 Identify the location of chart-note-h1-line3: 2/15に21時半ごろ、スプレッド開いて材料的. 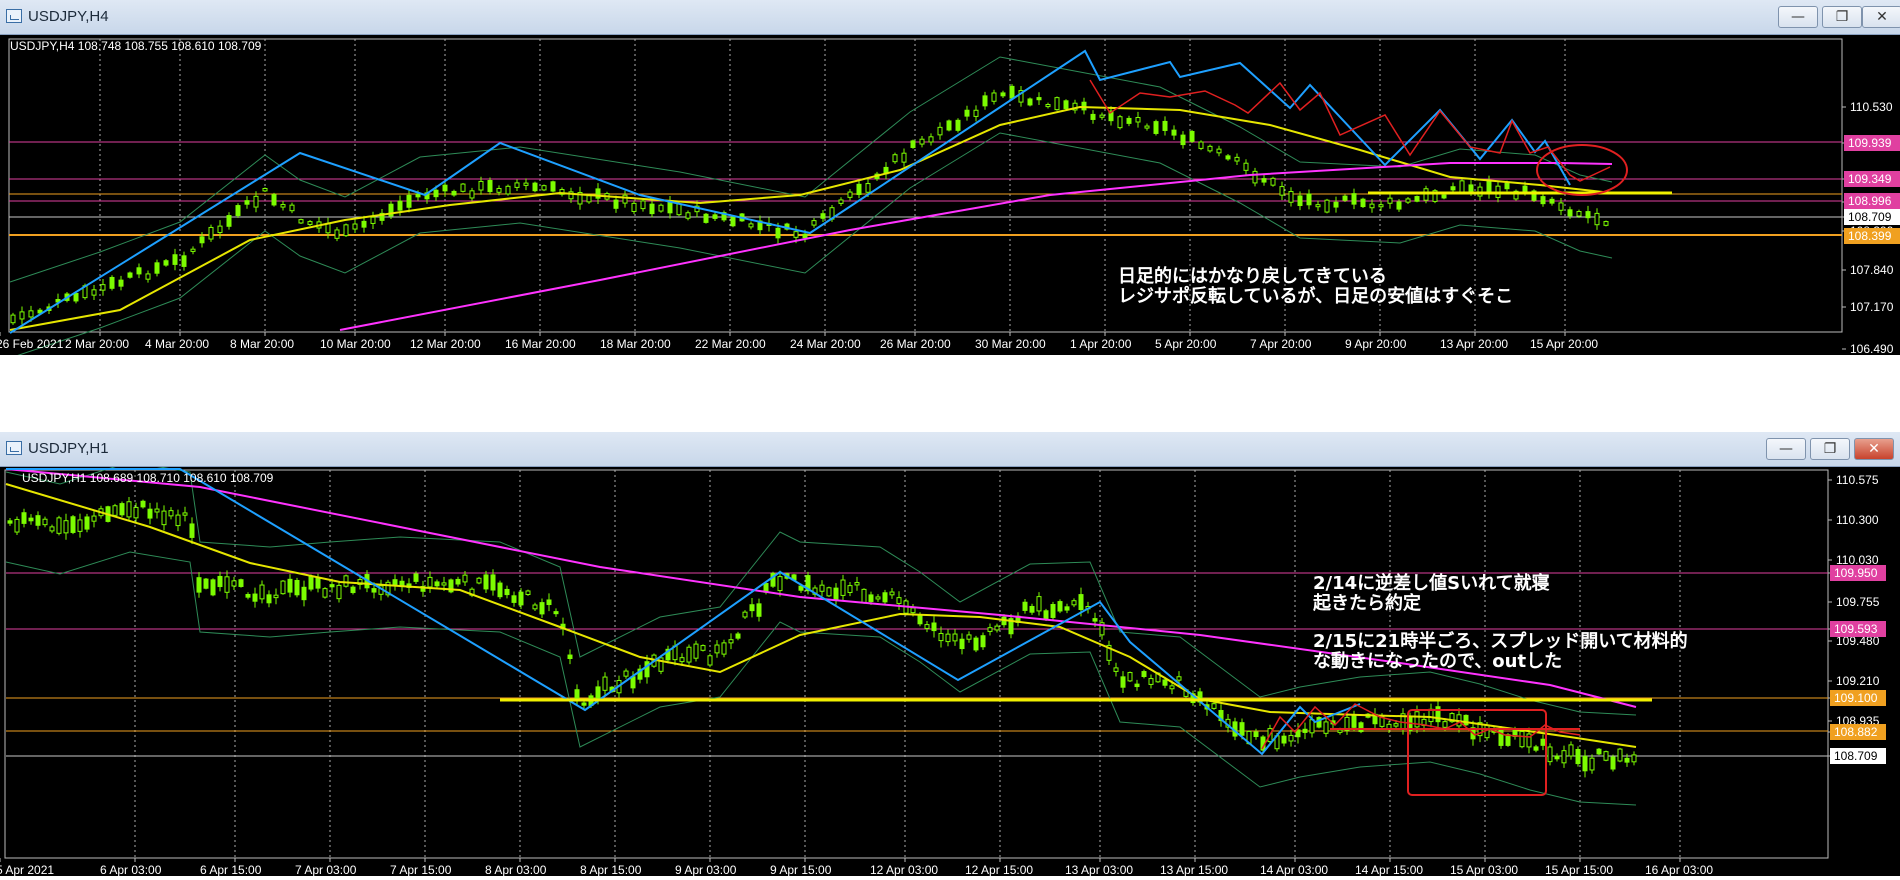
(1500, 641).